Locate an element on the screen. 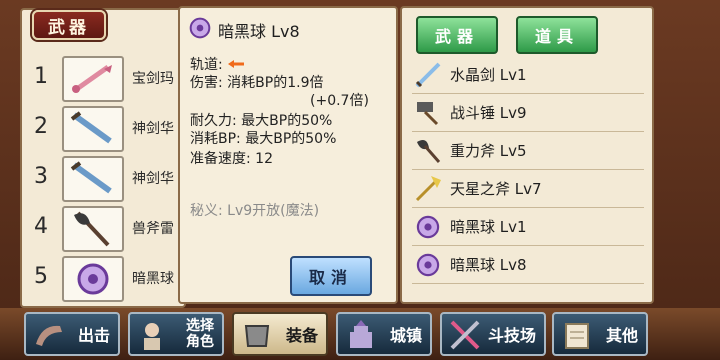 The image size is (720, 360). list-item: 水晶剑 Lv1 is located at coordinates (528, 75).